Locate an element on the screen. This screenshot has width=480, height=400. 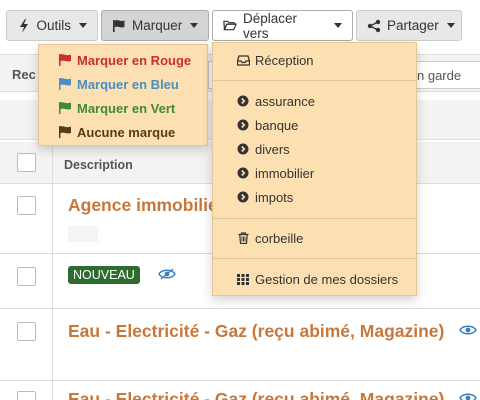
preview-placeholder is located at coordinates (83, 234).